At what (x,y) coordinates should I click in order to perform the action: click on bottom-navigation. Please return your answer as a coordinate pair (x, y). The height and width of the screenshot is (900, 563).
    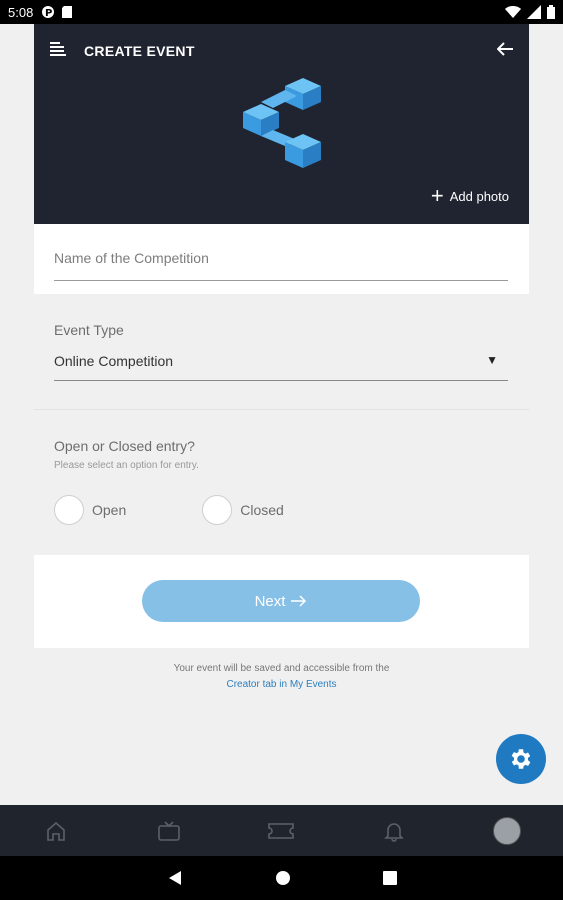
    Looking at the image, I should click on (281, 830).